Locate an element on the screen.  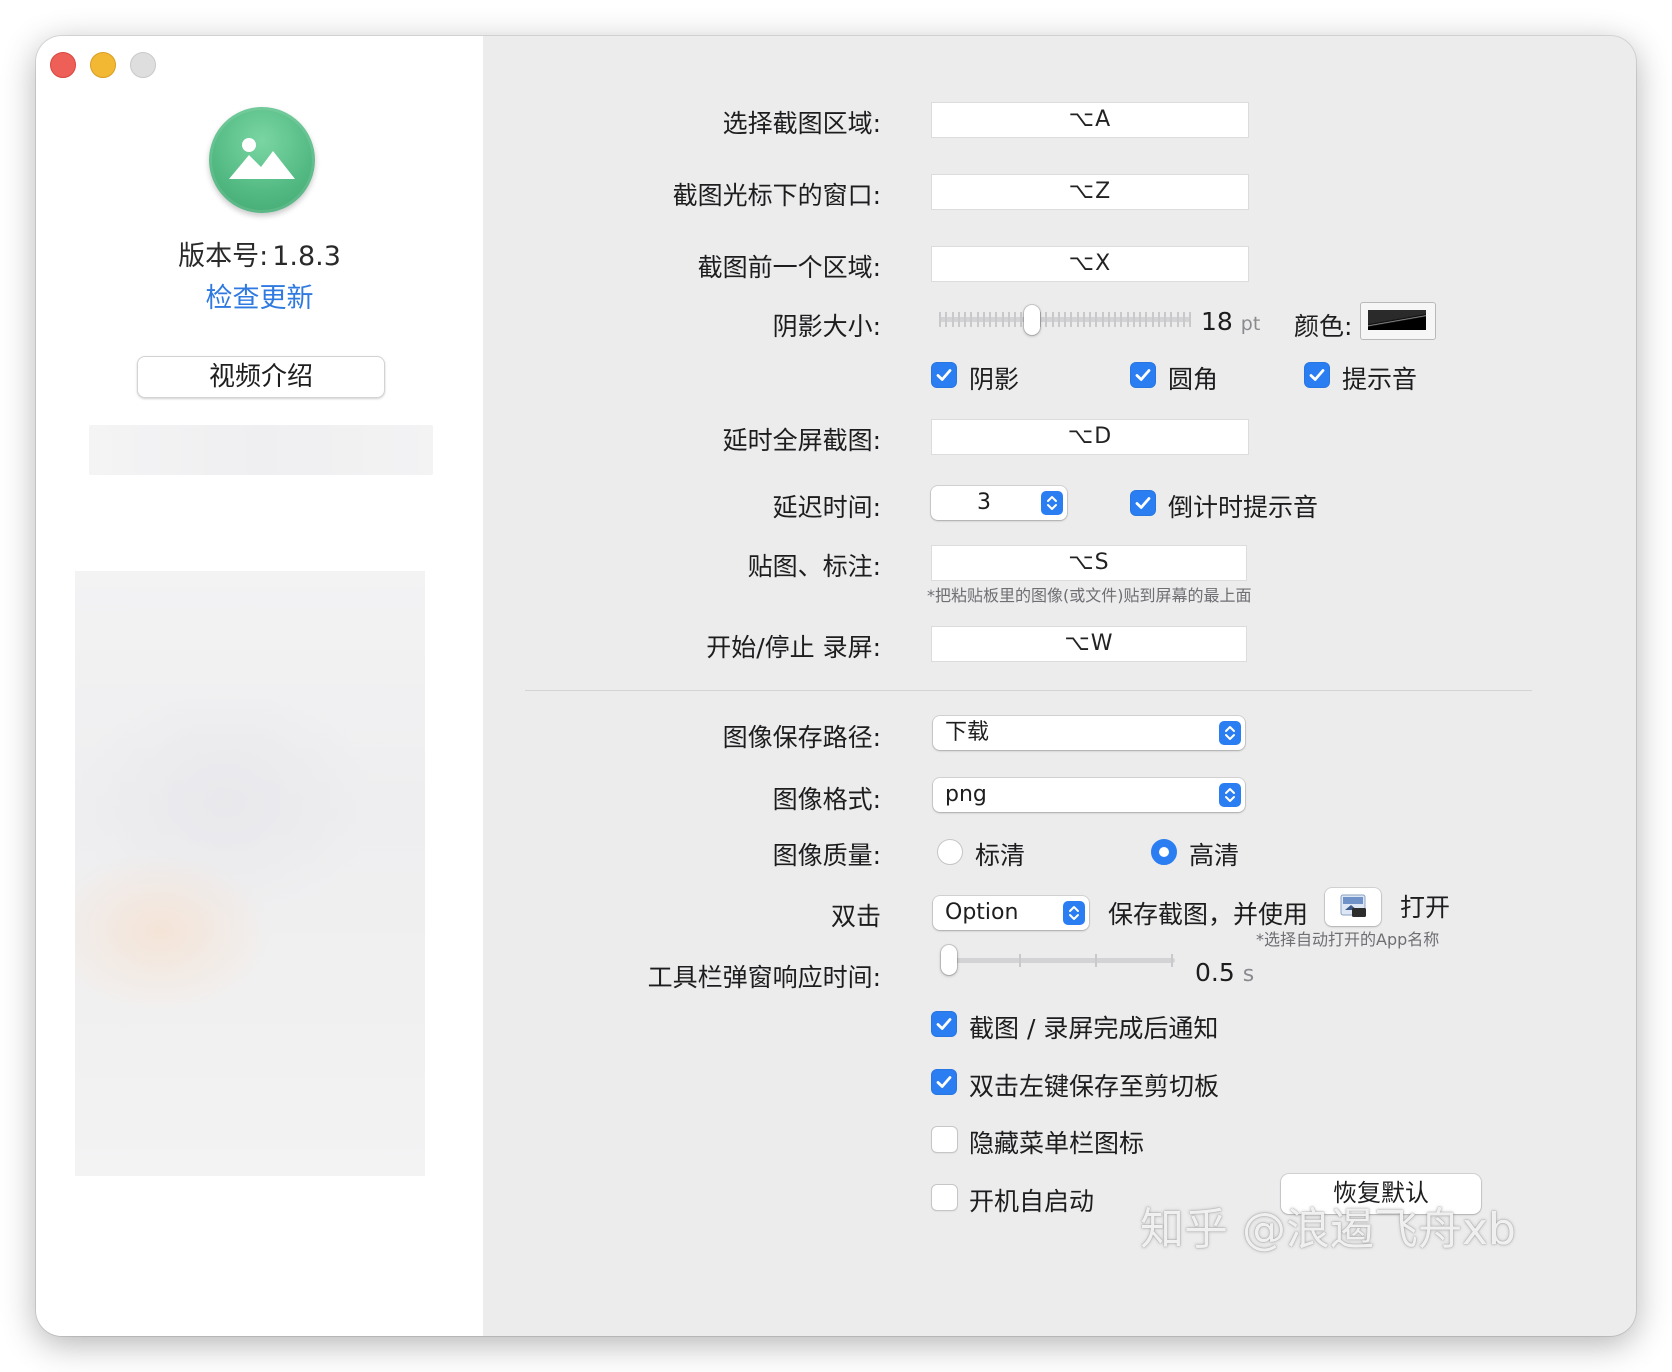
double-click-label: 双击 is located at coordinates (855, 916).